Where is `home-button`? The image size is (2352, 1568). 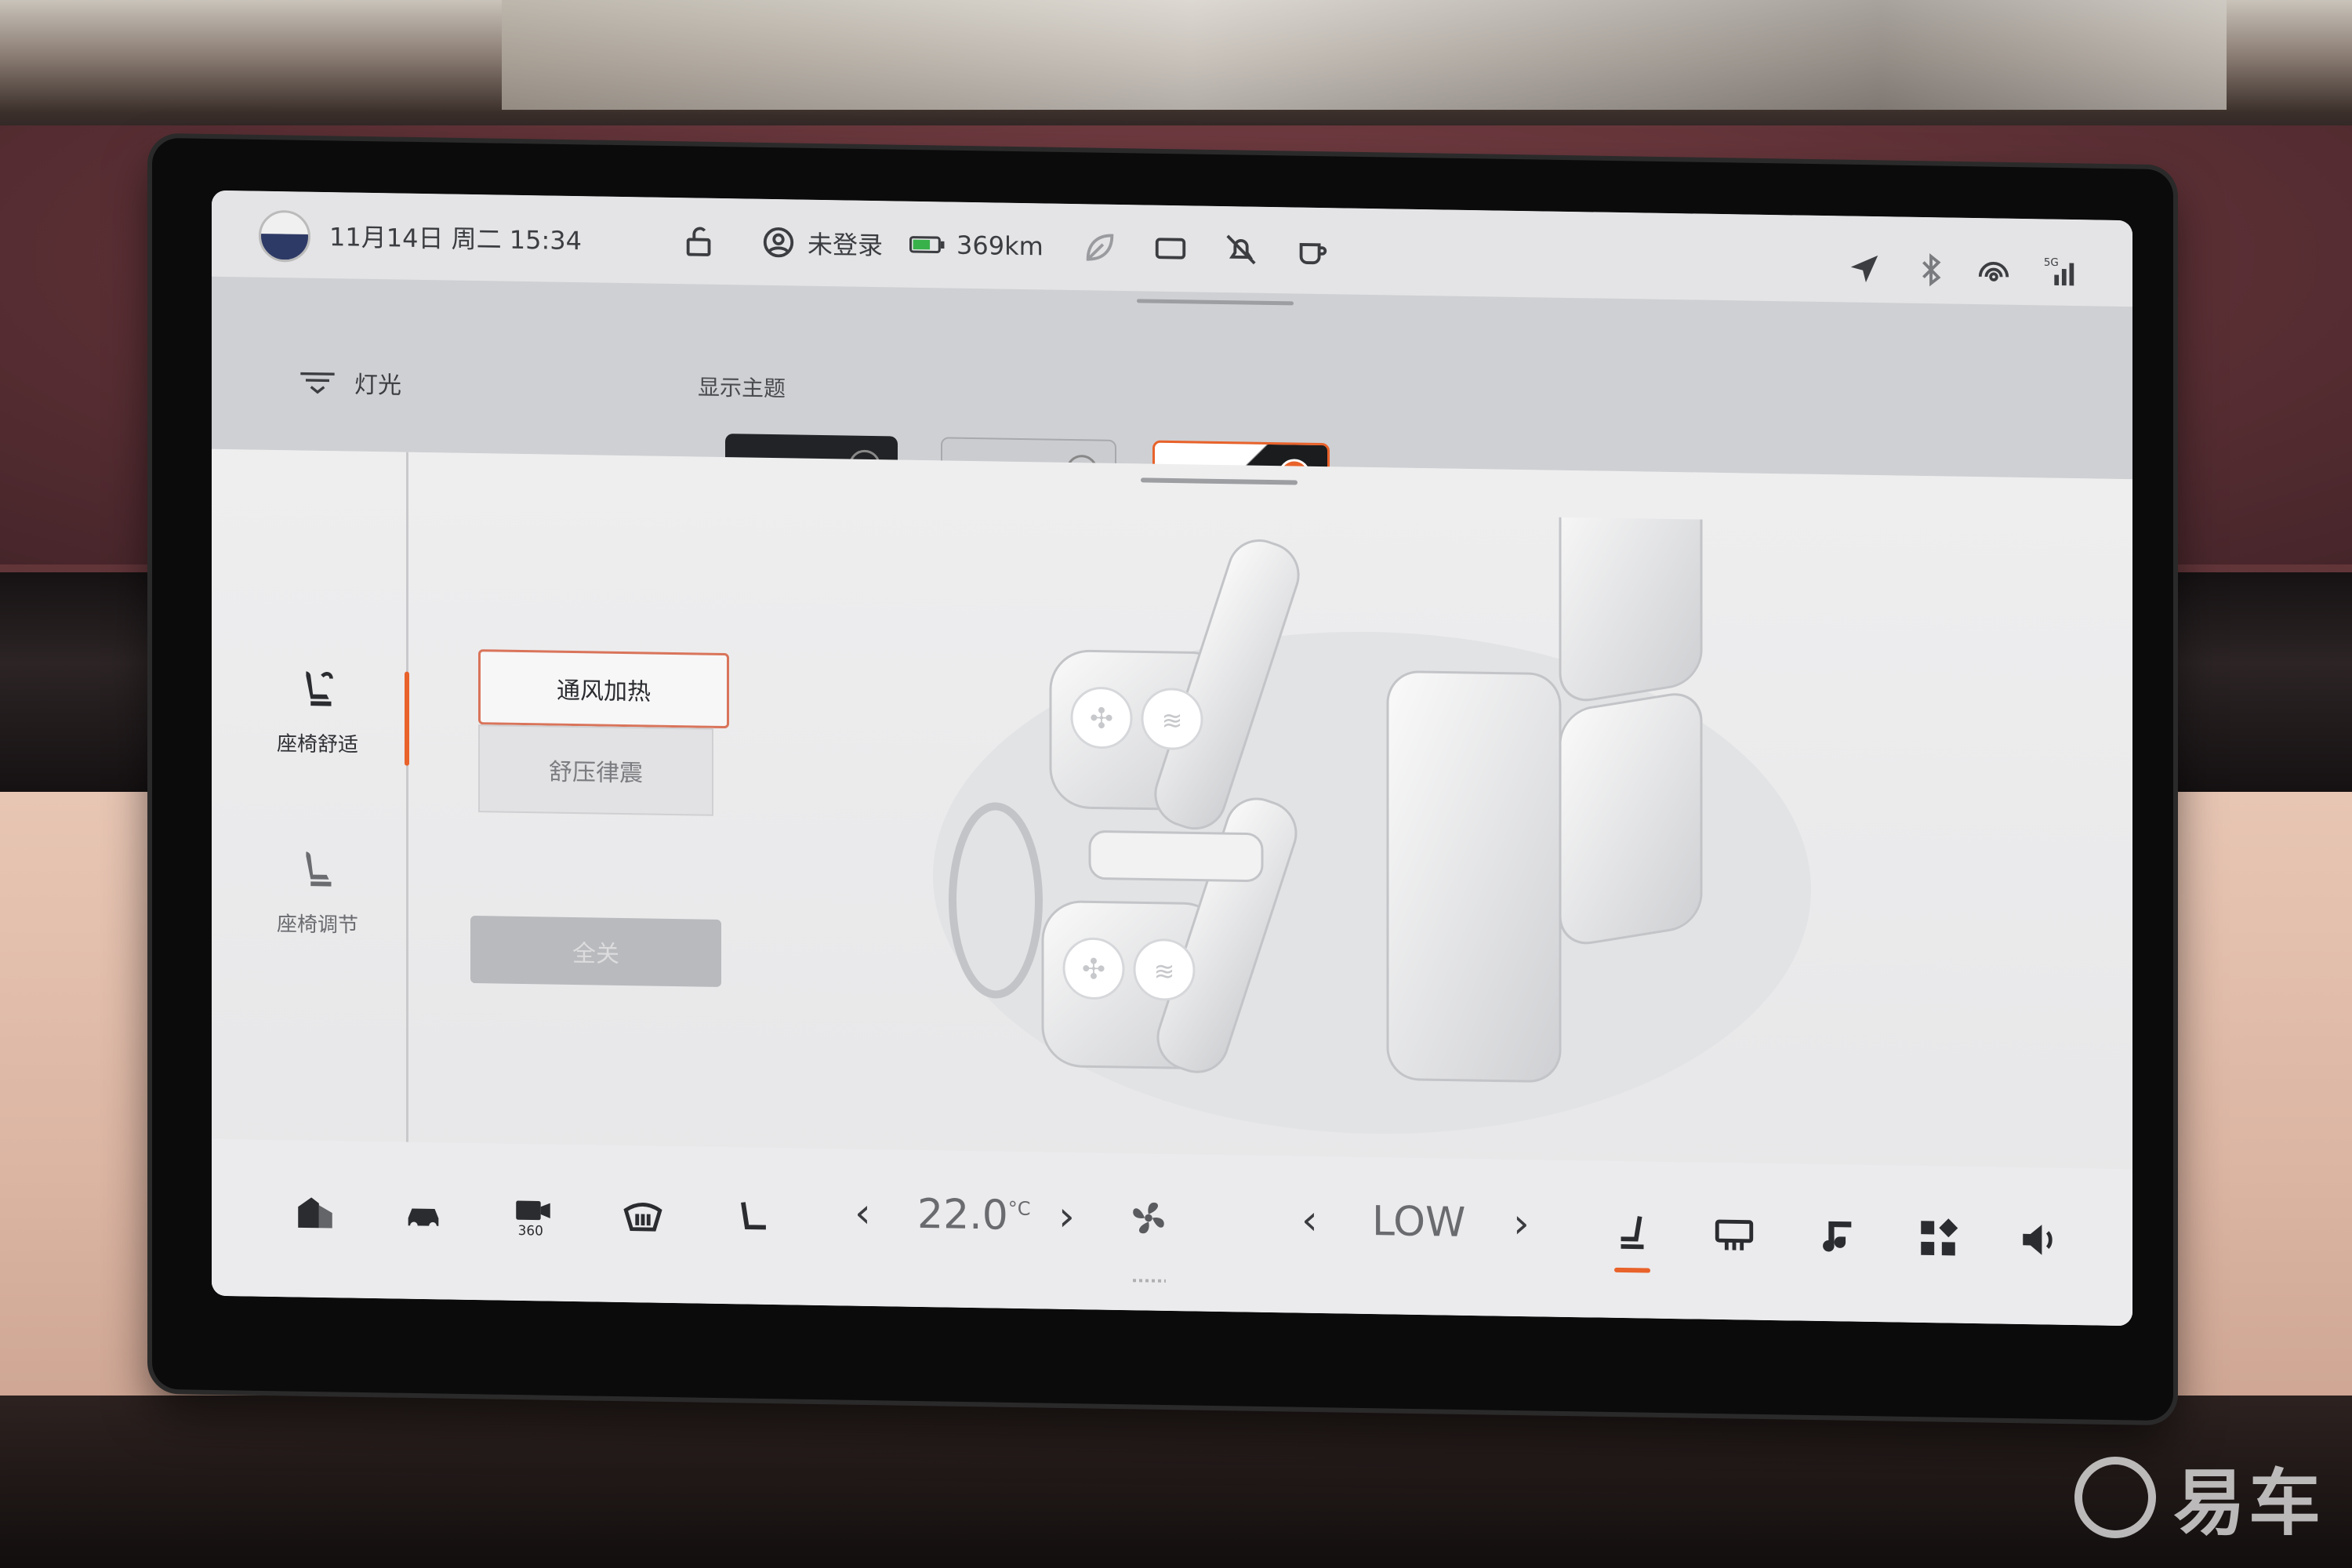
home-button is located at coordinates (315, 1212).